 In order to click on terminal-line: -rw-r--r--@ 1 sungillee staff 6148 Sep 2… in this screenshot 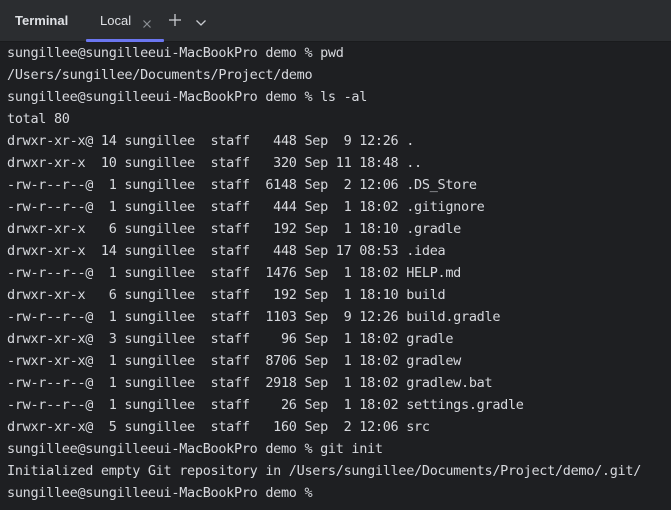, I will do `click(242, 185)`.